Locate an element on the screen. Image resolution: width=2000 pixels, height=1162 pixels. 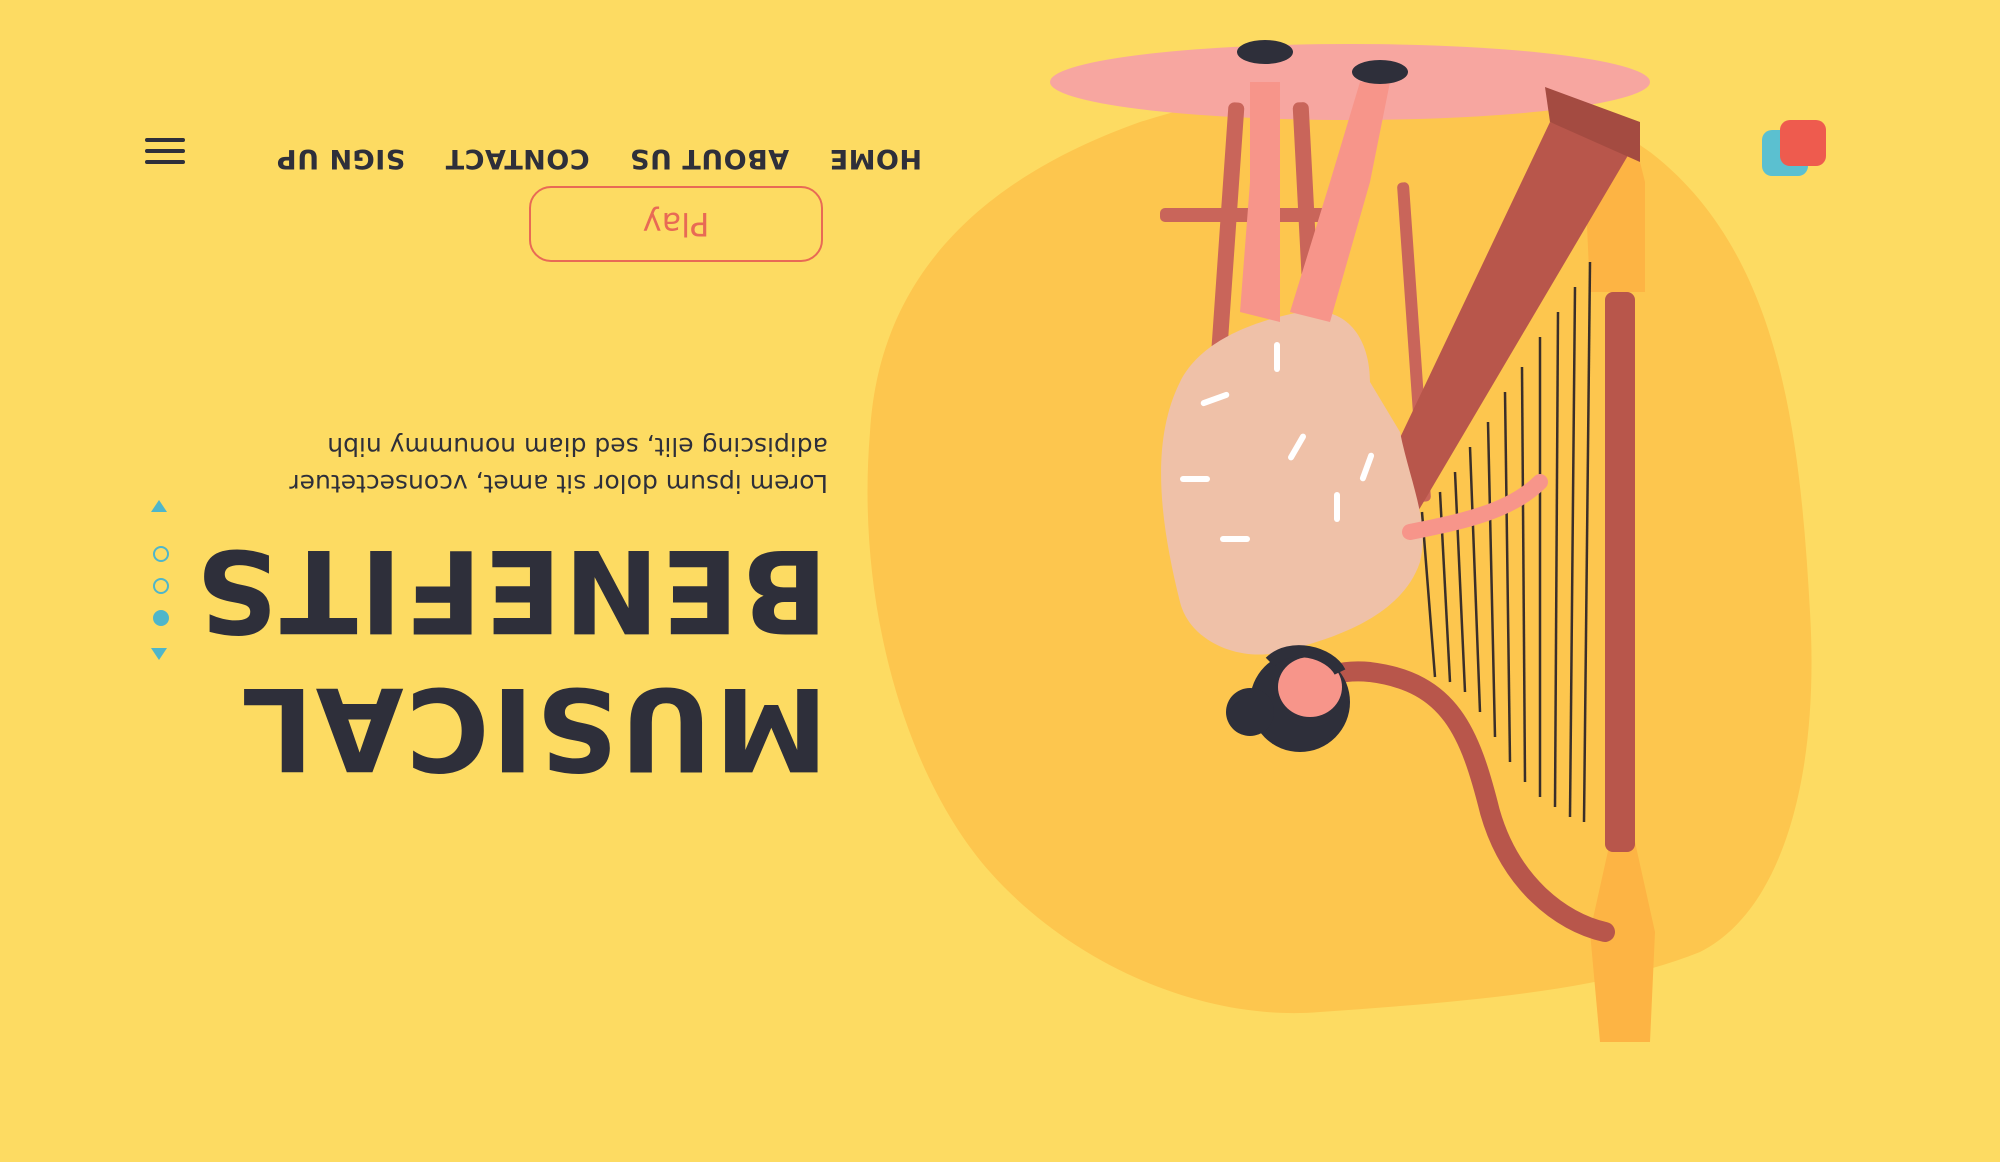
harp-column is located at coordinates (1620, 572).